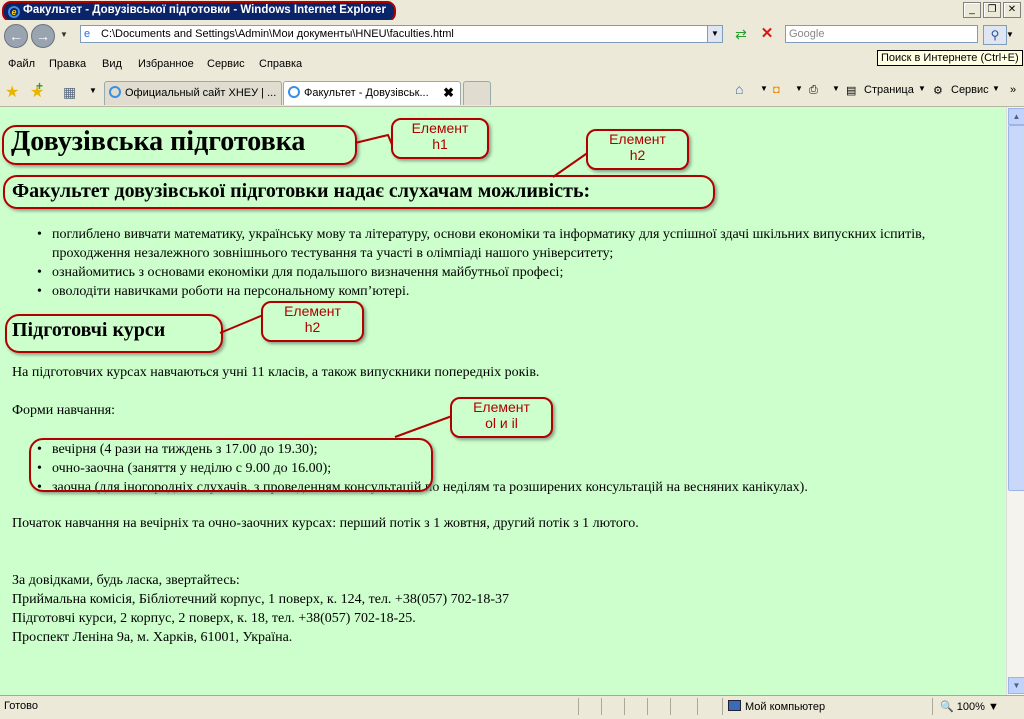 This screenshot has height=719, width=1024. I want to click on search-options-dropdown-icon: ▼, so click(1010, 34).